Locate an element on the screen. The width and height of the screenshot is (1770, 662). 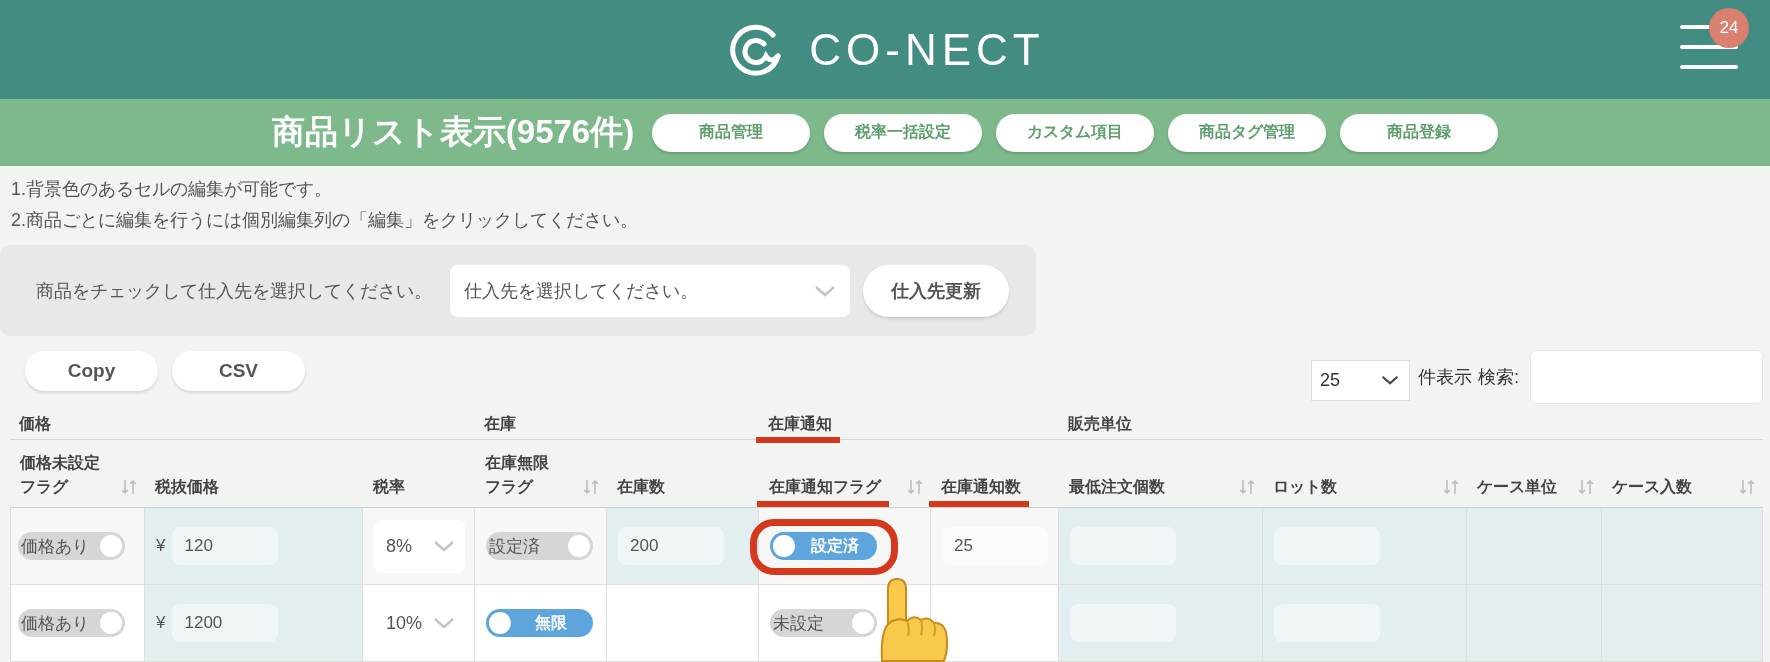
supplier-label: 商品をチェックして仕入先を選択してください。 is located at coordinates (234, 291).